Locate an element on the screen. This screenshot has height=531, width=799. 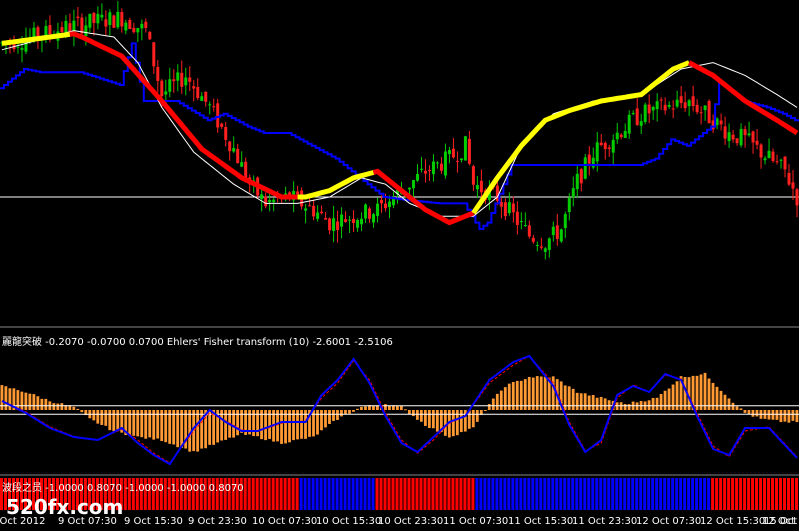
x-tick-label: 10 Oct 23:30 is located at coordinates (410, 521).